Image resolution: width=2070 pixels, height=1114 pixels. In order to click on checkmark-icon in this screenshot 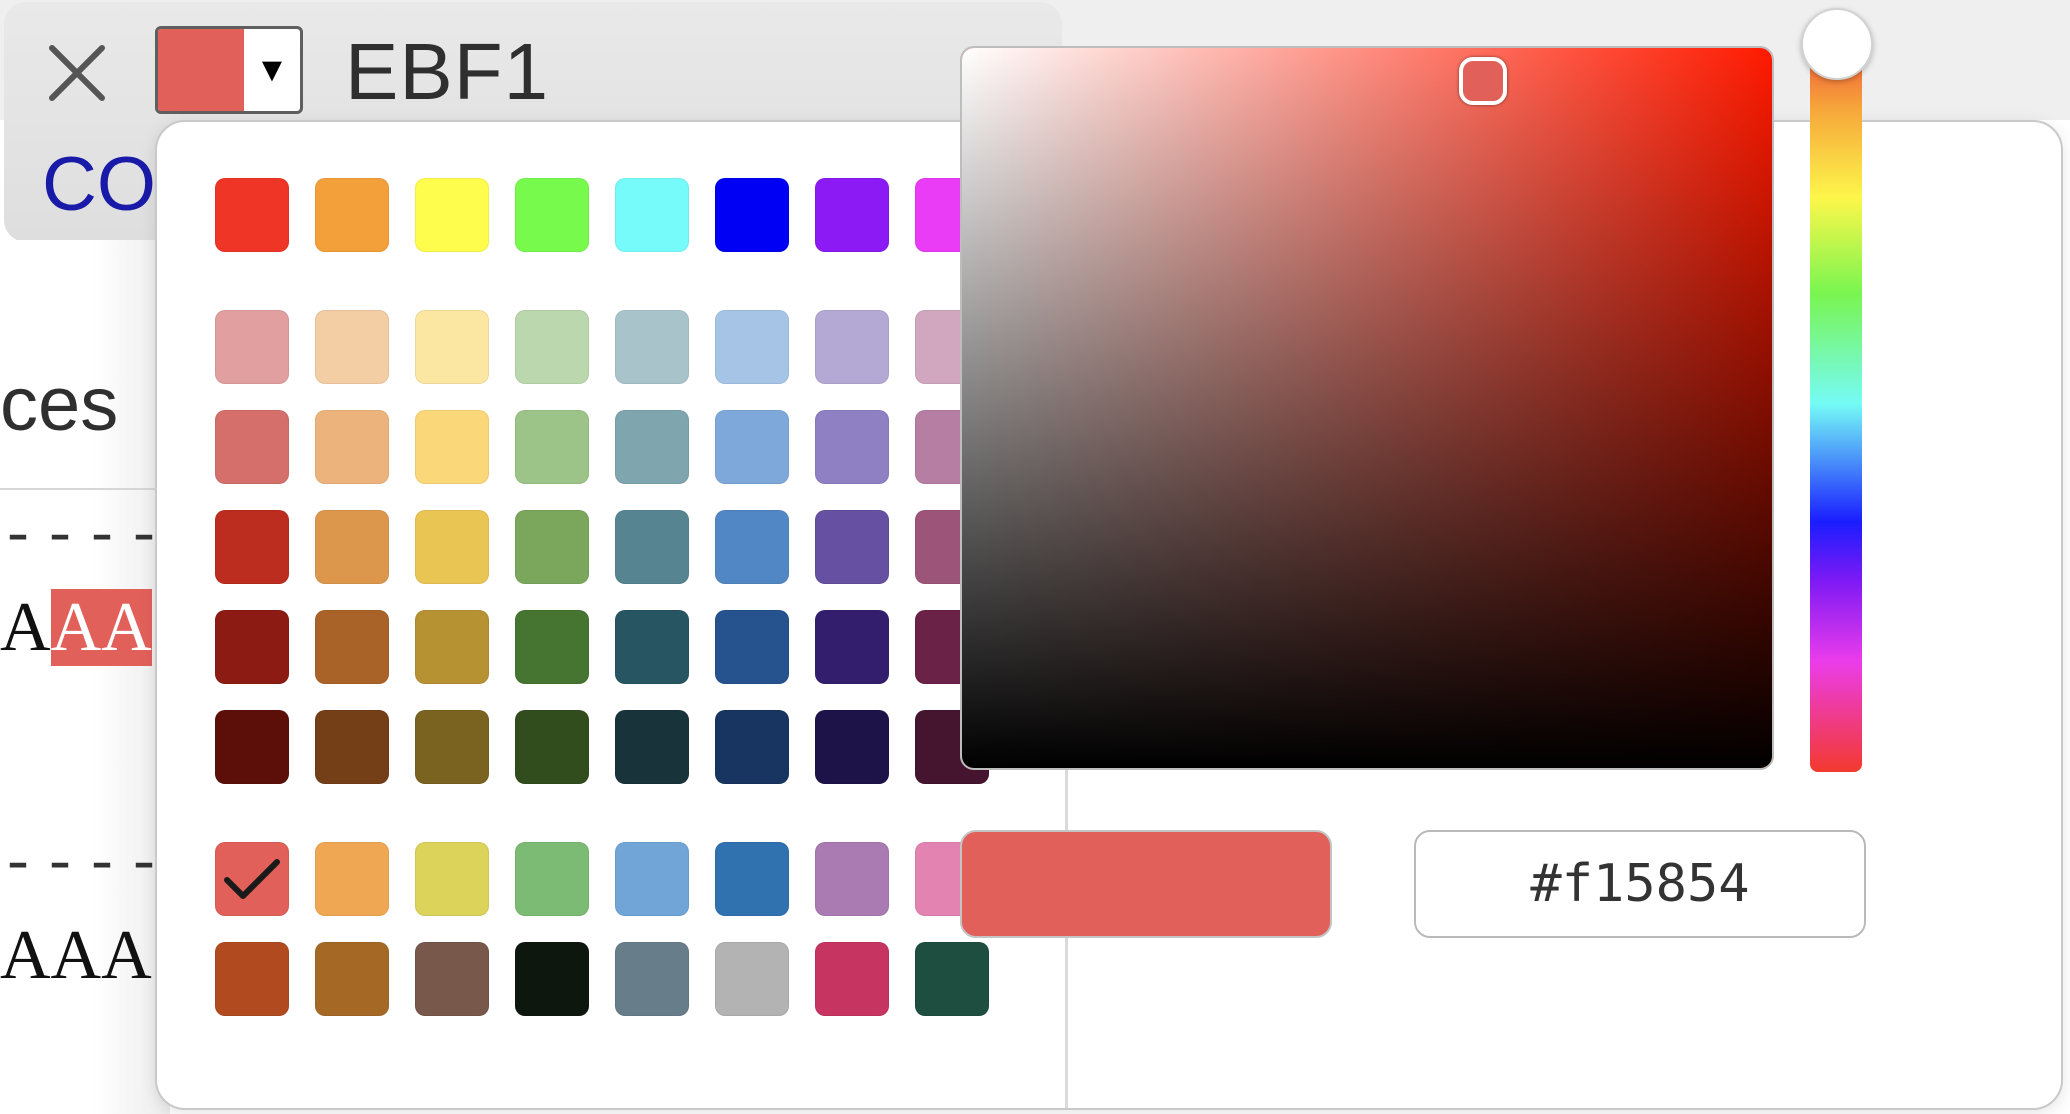, I will do `click(252, 879)`.